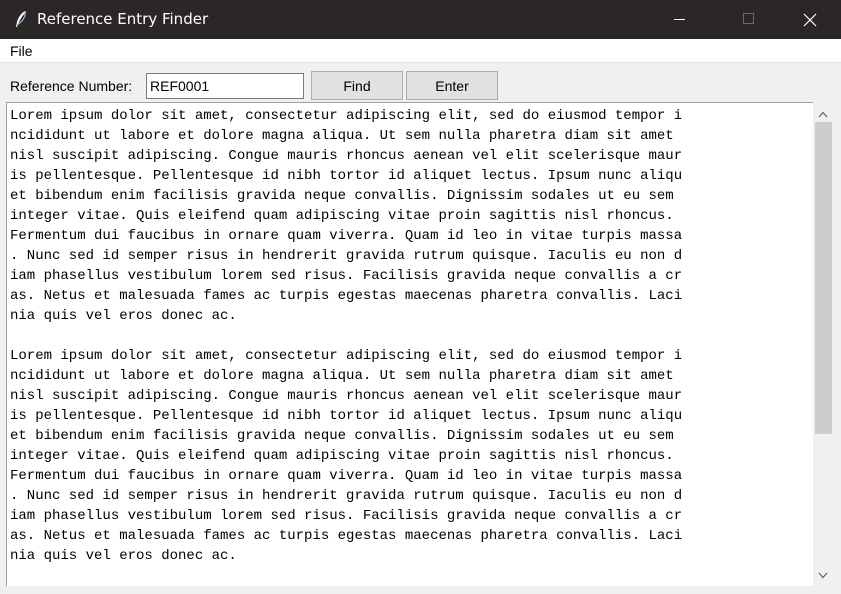  What do you see at coordinates (123, 19) in the screenshot?
I see `window-title: Reference Entry Finder` at bounding box center [123, 19].